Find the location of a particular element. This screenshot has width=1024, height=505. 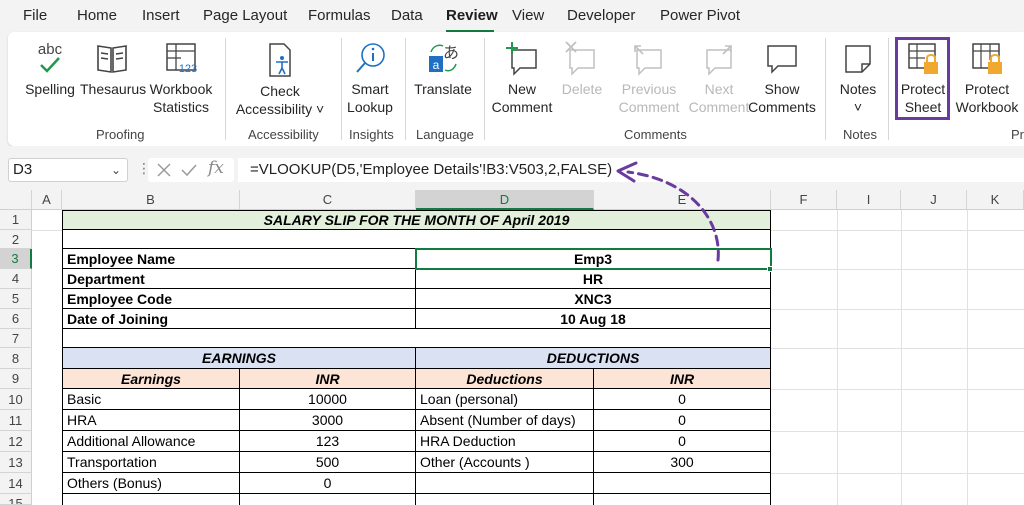

row-header-4: 4 is located at coordinates (16, 279).